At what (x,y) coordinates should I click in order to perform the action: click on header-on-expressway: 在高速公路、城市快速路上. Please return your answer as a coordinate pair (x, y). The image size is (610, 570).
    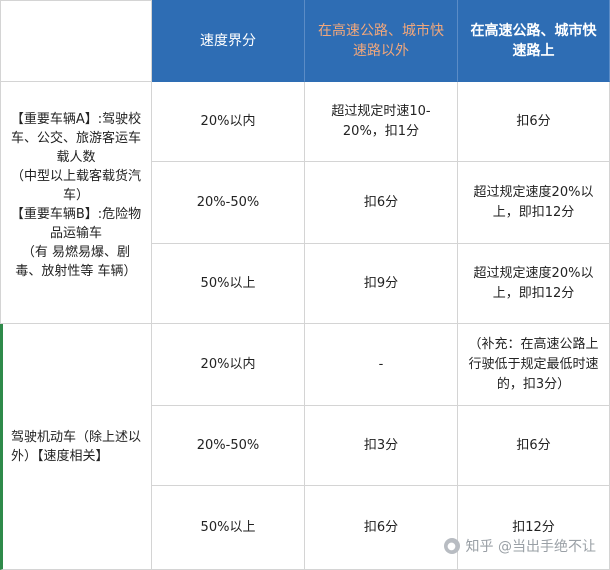
    Looking at the image, I should click on (534, 41).